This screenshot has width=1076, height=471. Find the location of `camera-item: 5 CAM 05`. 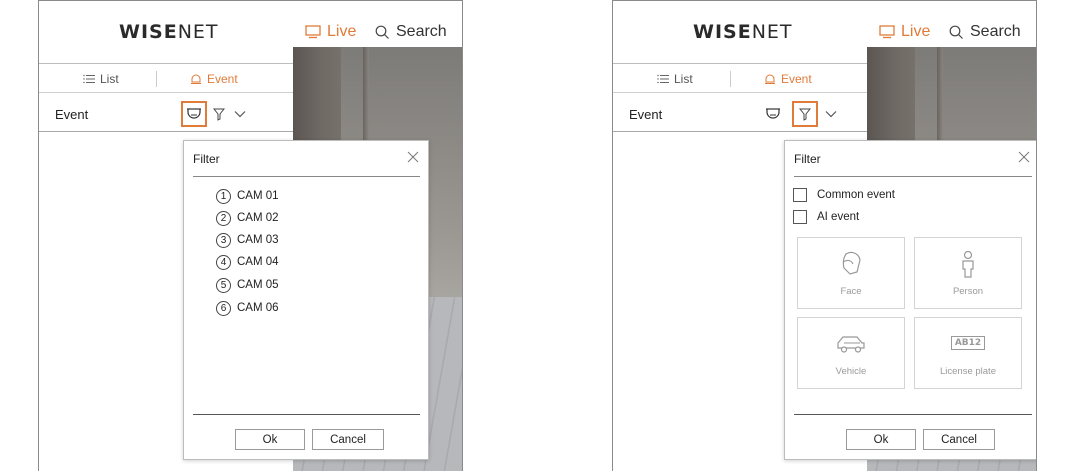

camera-item: 5 CAM 05 is located at coordinates (247, 285).